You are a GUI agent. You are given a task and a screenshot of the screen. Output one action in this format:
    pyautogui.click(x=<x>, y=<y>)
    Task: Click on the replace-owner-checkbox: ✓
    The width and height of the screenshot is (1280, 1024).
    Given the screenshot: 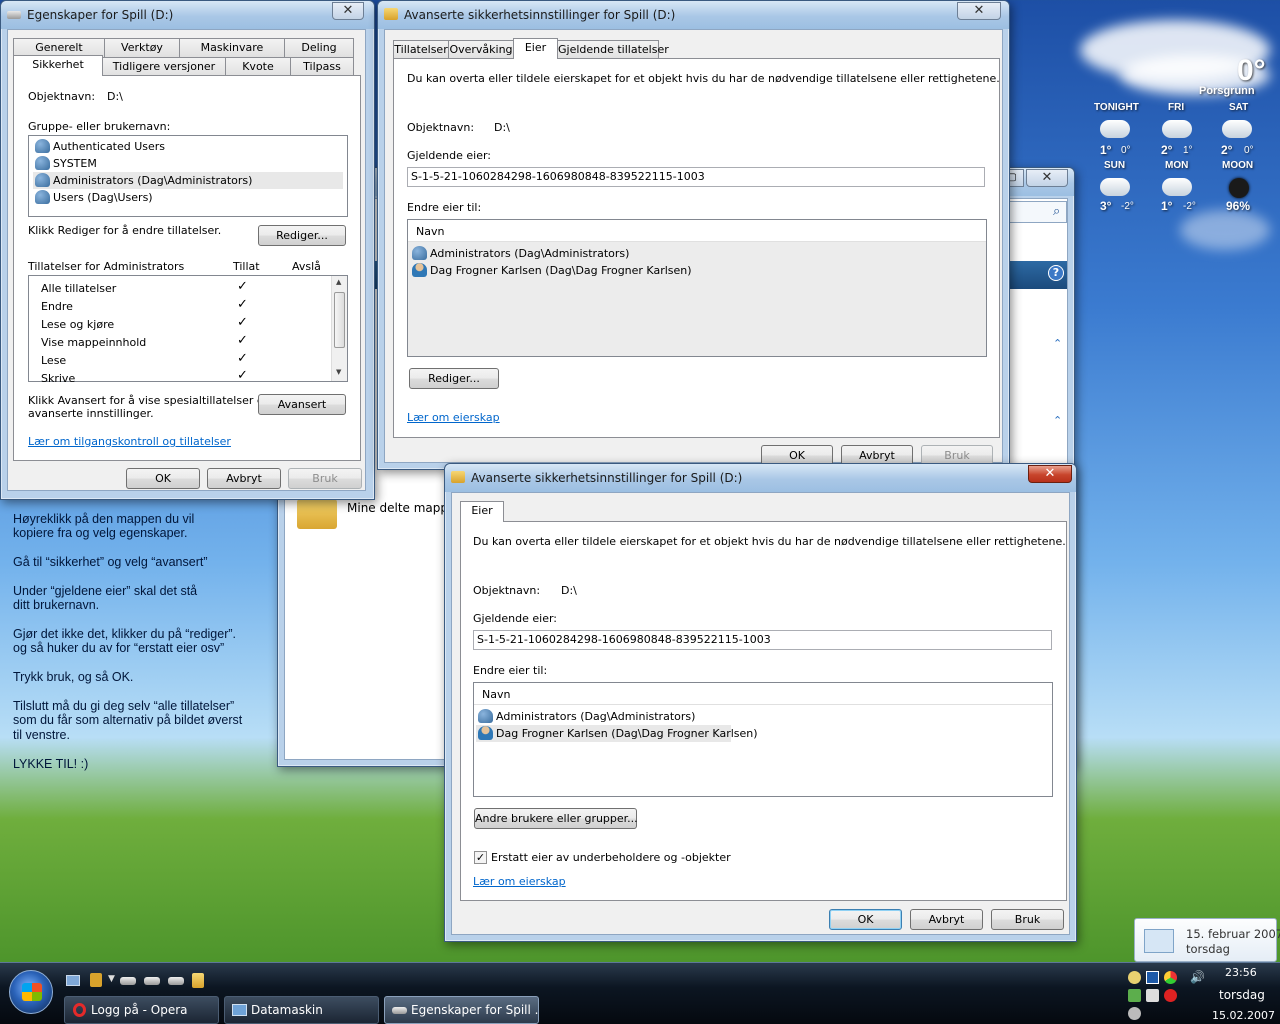 What is the action you would take?
    pyautogui.click(x=480, y=857)
    